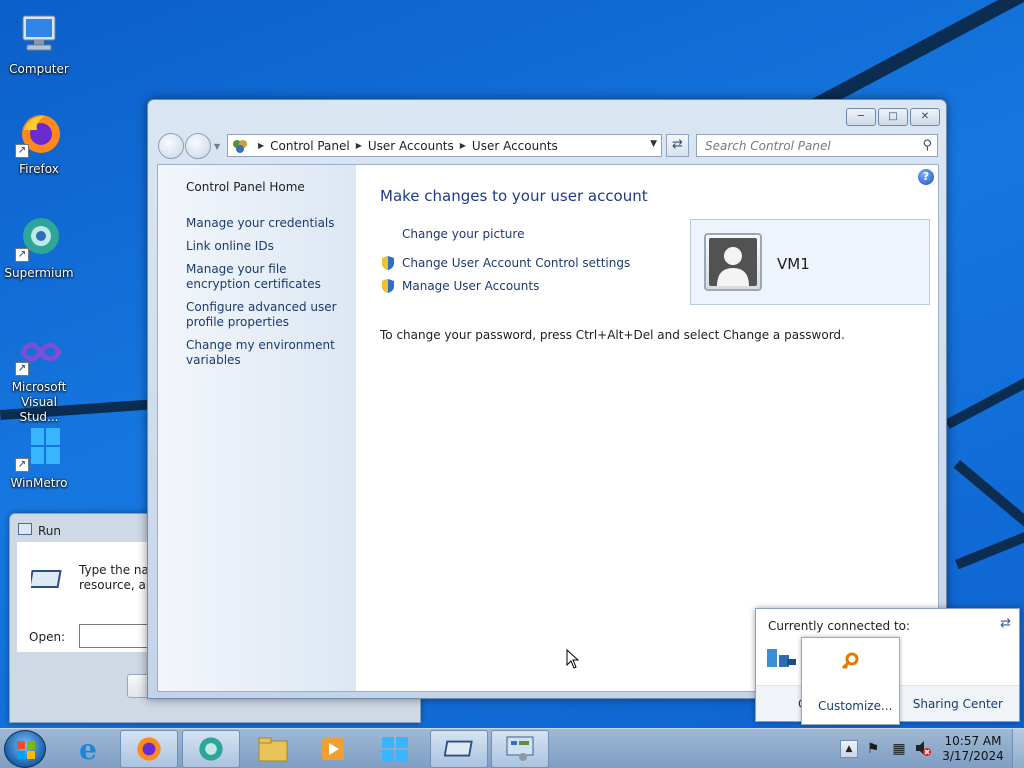  What do you see at coordinates (839, 626) in the screenshot?
I see `network-flyout-header: Currently connected to:` at bounding box center [839, 626].